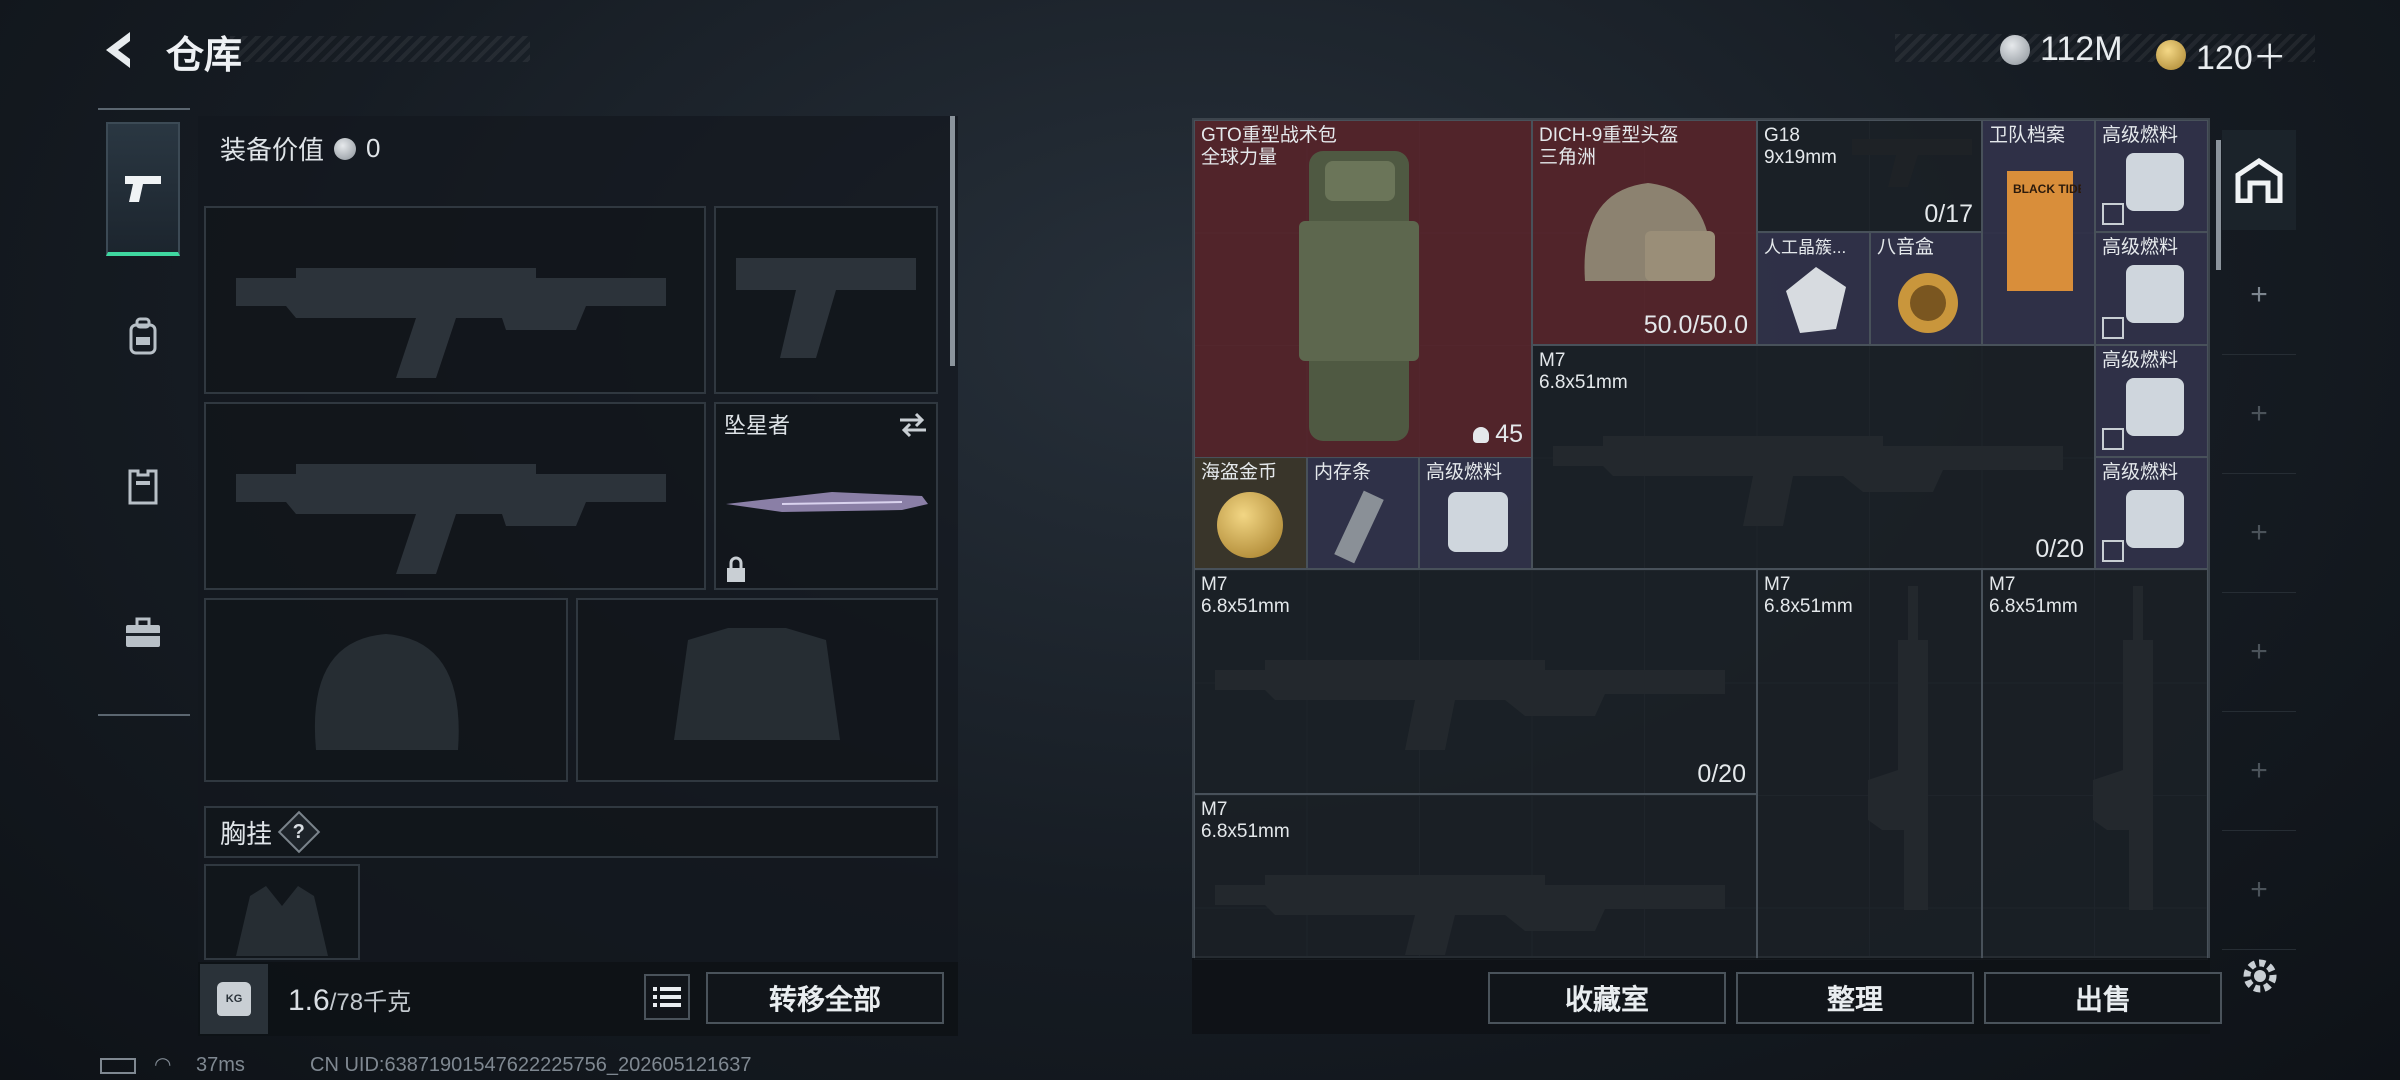 The height and width of the screenshot is (1080, 2400). I want to click on helmet-slot, so click(386, 690).